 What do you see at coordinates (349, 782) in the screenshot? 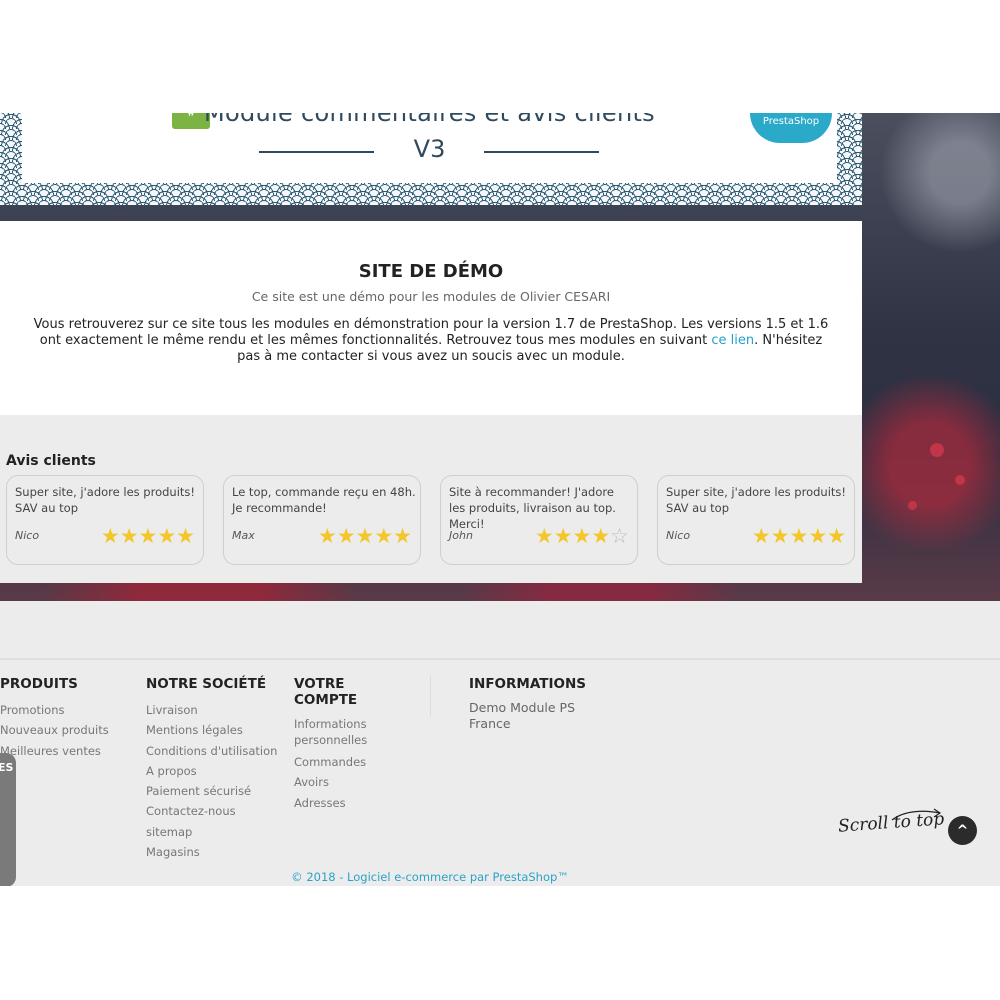
I see `footer-link-avoirs: Avoirs` at bounding box center [349, 782].